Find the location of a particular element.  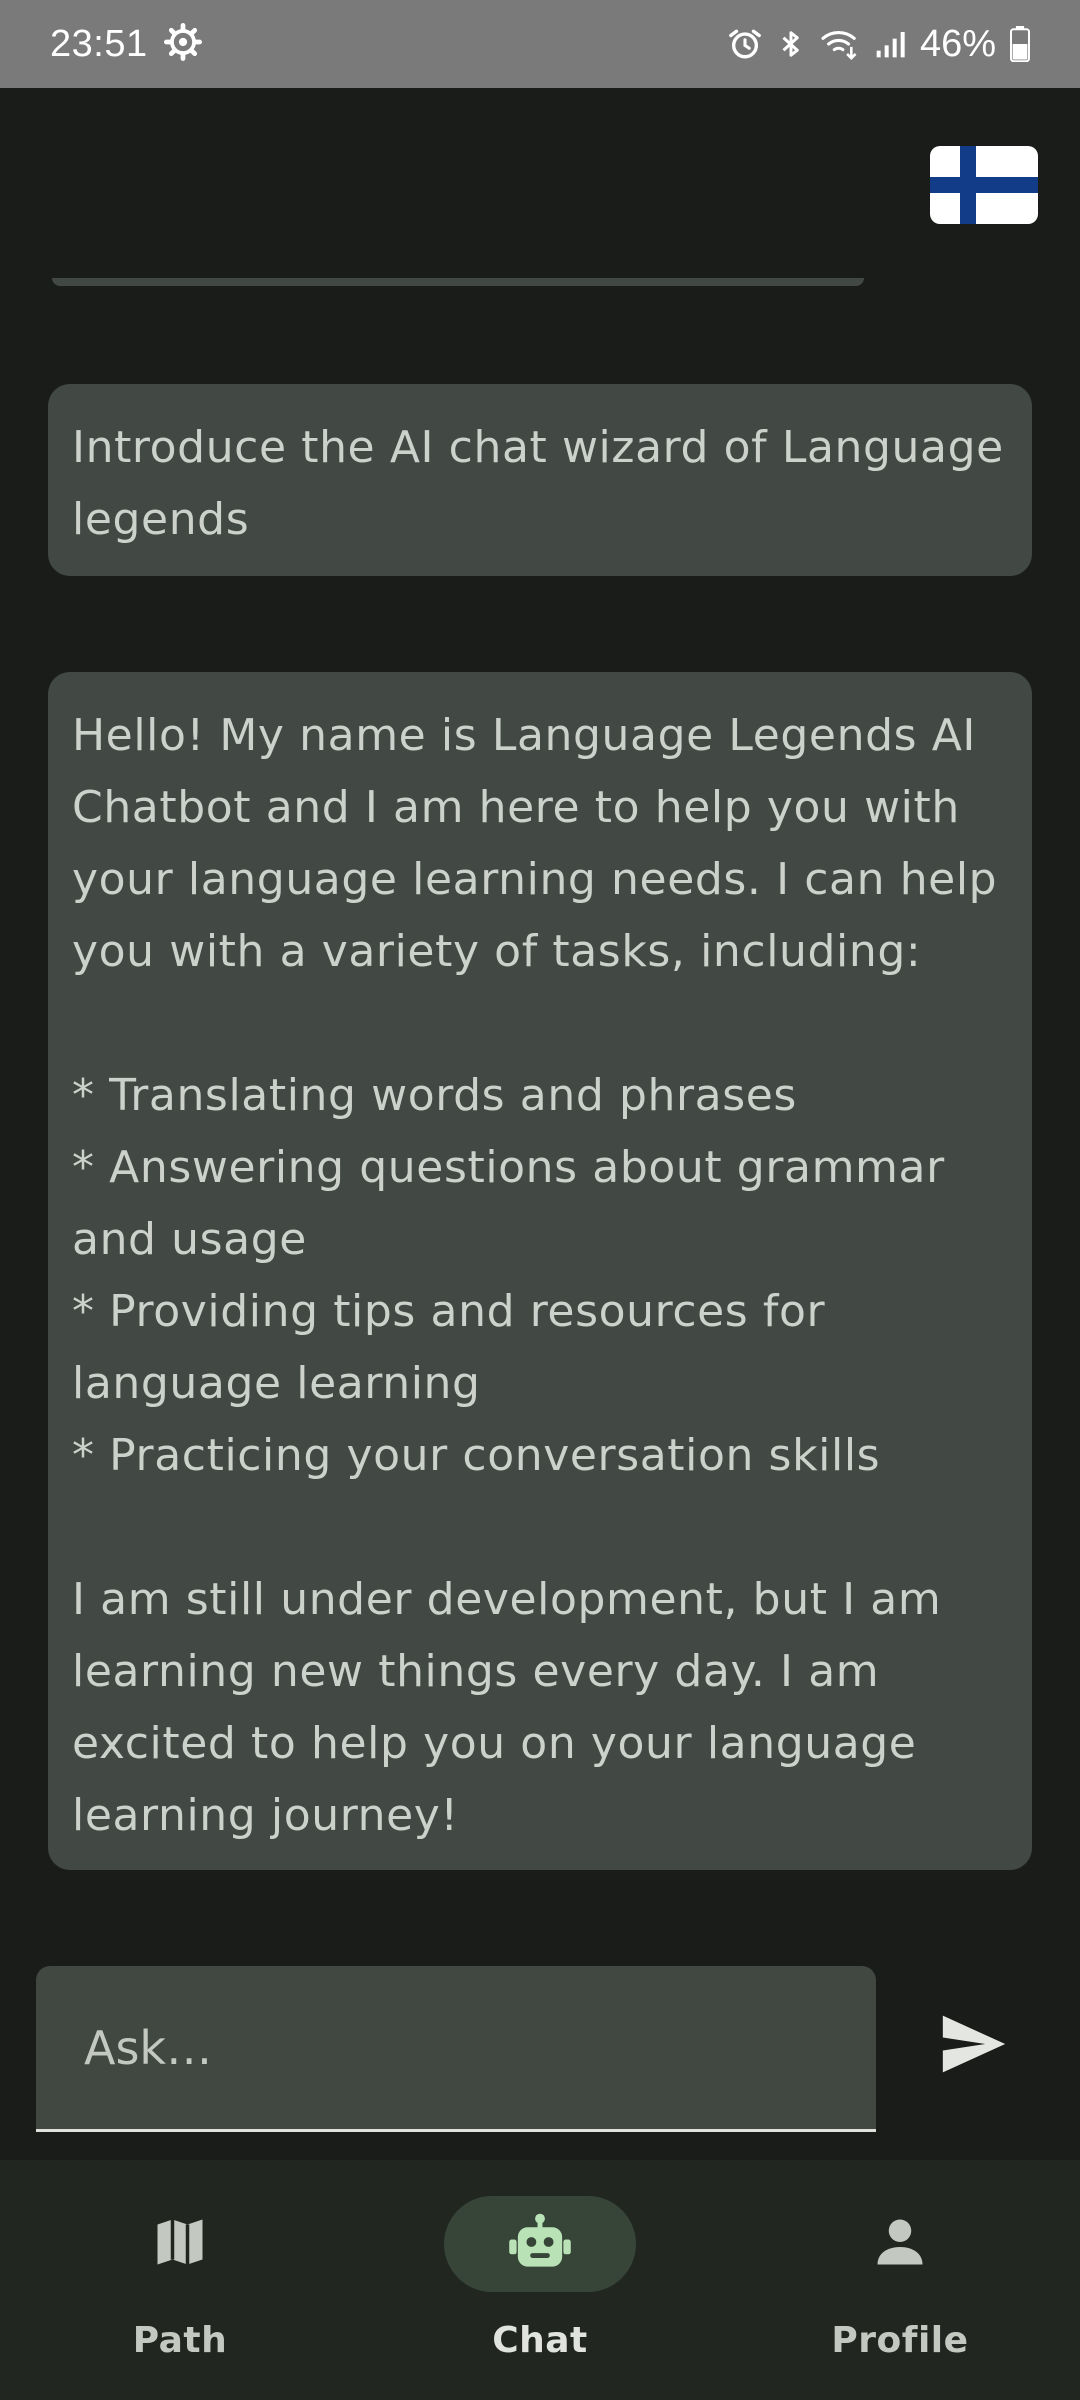

map-icon is located at coordinates (180, 2244).